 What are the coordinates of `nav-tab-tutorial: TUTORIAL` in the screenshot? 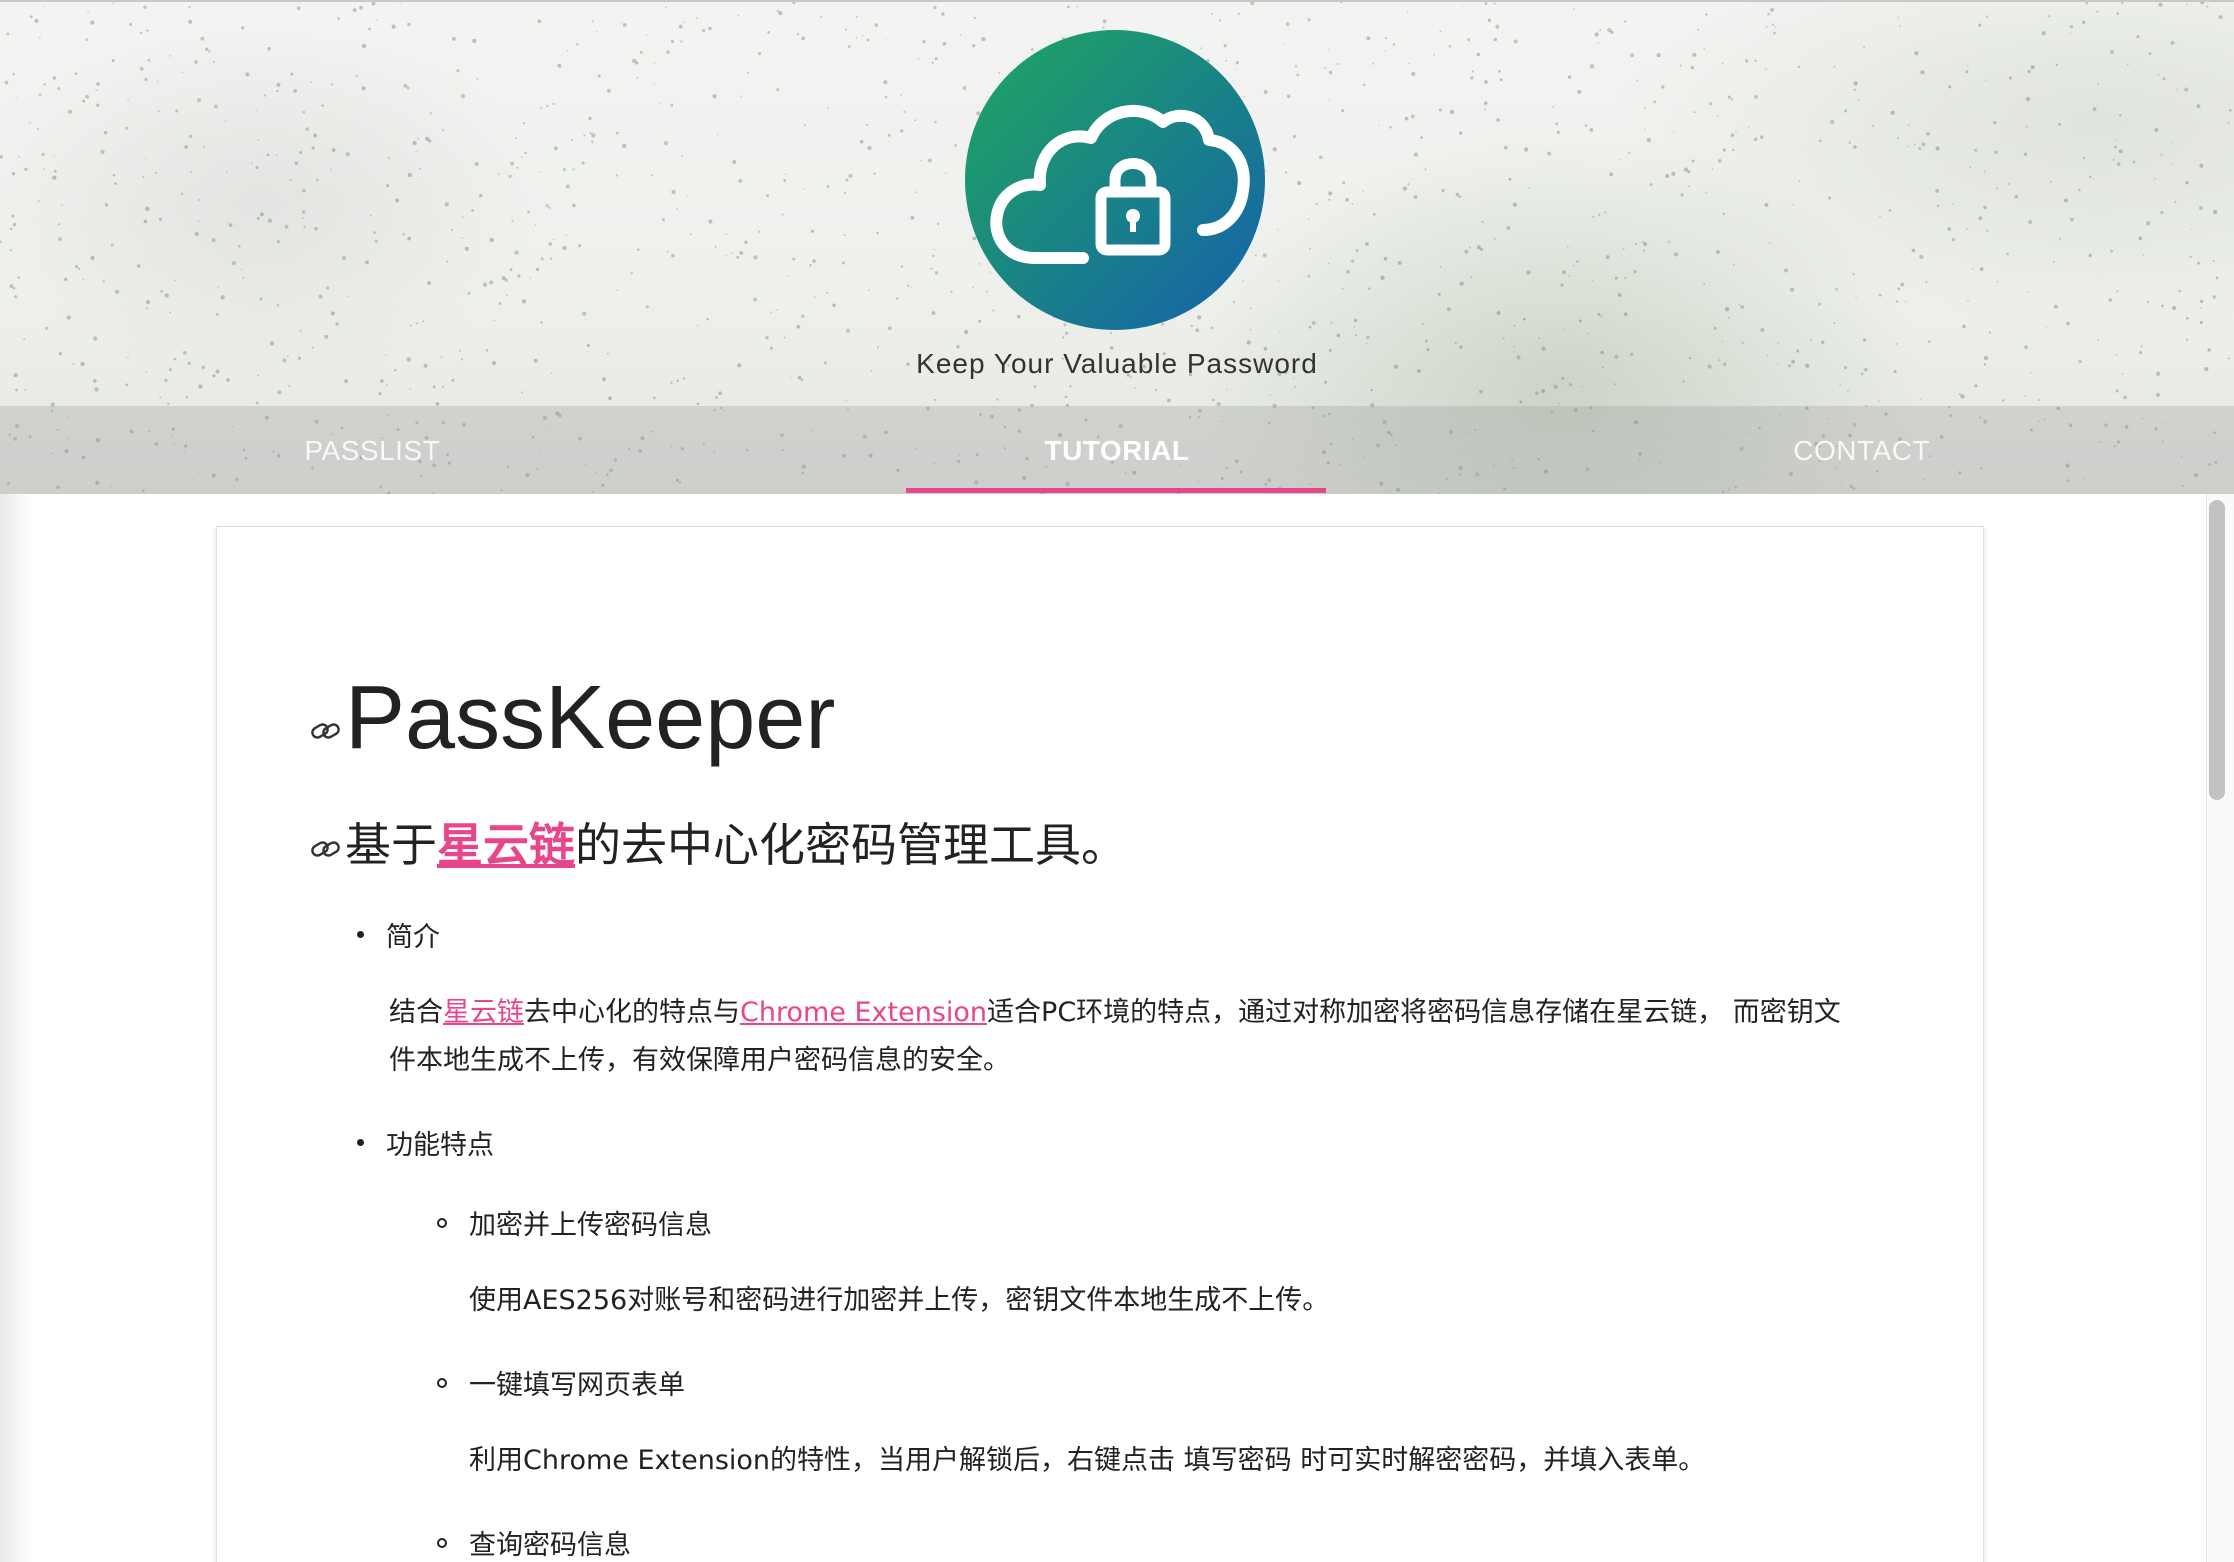 It's located at (1117, 450).